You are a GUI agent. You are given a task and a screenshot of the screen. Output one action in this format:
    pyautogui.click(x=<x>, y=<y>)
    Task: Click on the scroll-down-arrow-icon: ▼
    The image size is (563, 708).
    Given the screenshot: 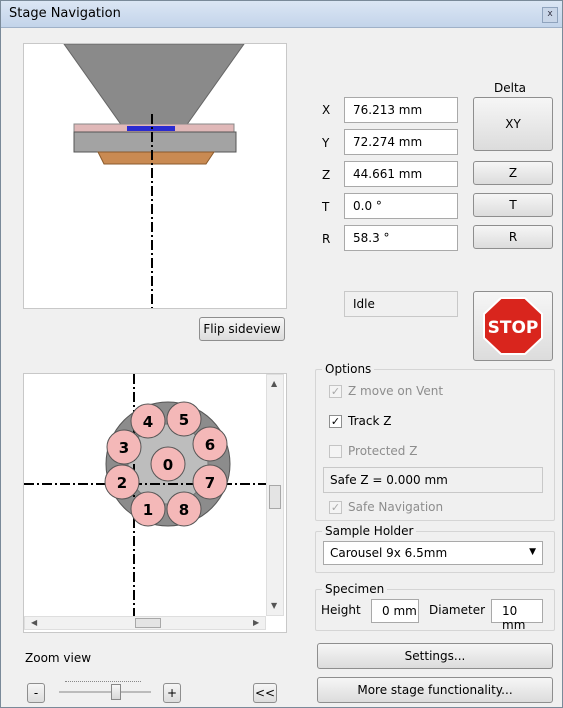 What is the action you would take?
    pyautogui.click(x=274, y=605)
    